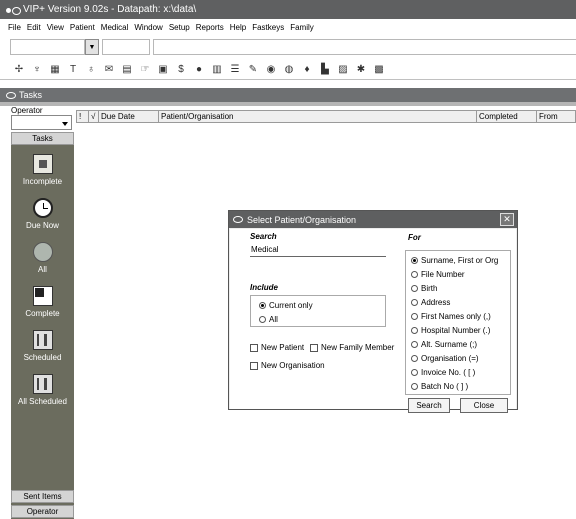 Image resolution: width=576 pixels, height=519 pixels. What do you see at coordinates (352, 347) in the screenshot?
I see `new-family-member-checkbox: New Family Member` at bounding box center [352, 347].